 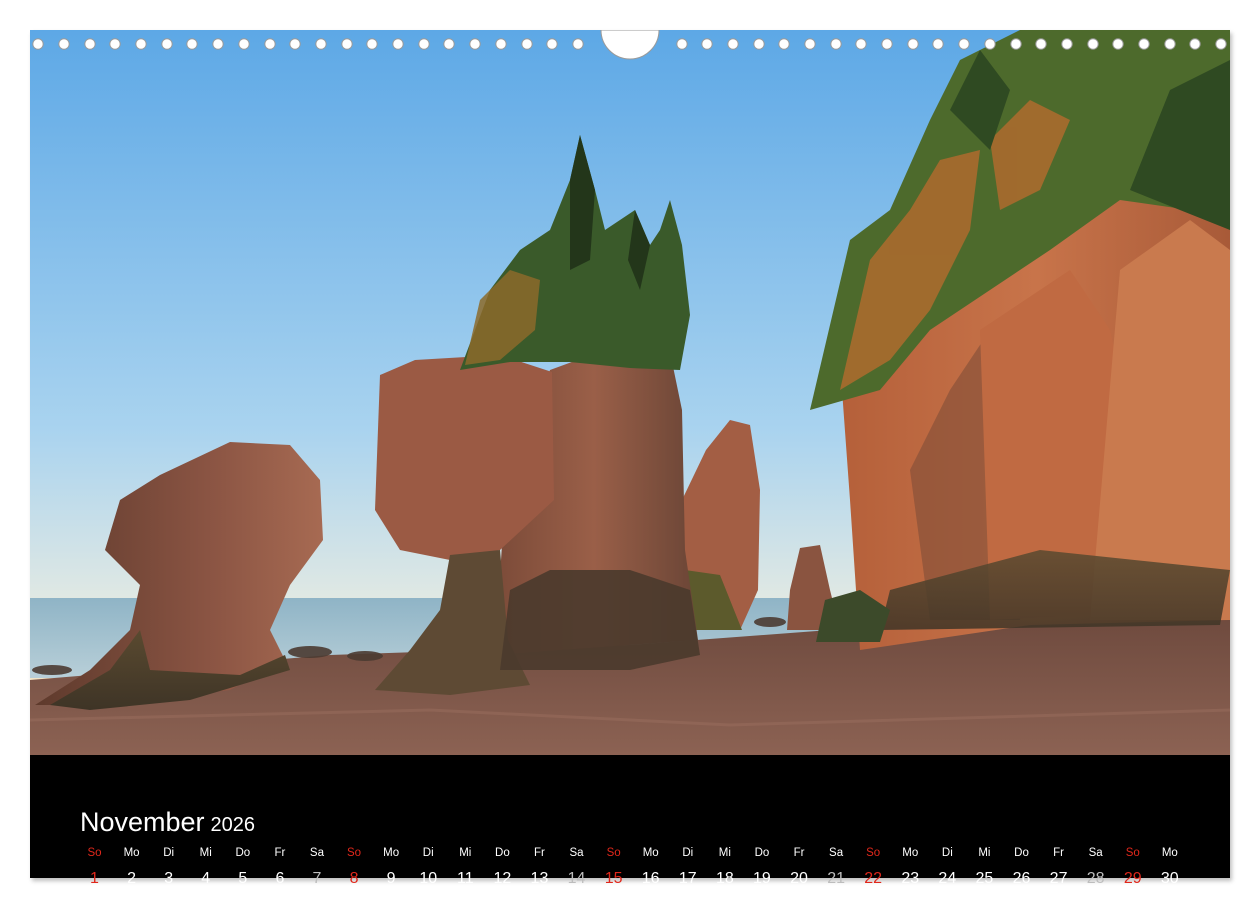 I want to click on day-cell: Di 24, so click(x=947, y=868).